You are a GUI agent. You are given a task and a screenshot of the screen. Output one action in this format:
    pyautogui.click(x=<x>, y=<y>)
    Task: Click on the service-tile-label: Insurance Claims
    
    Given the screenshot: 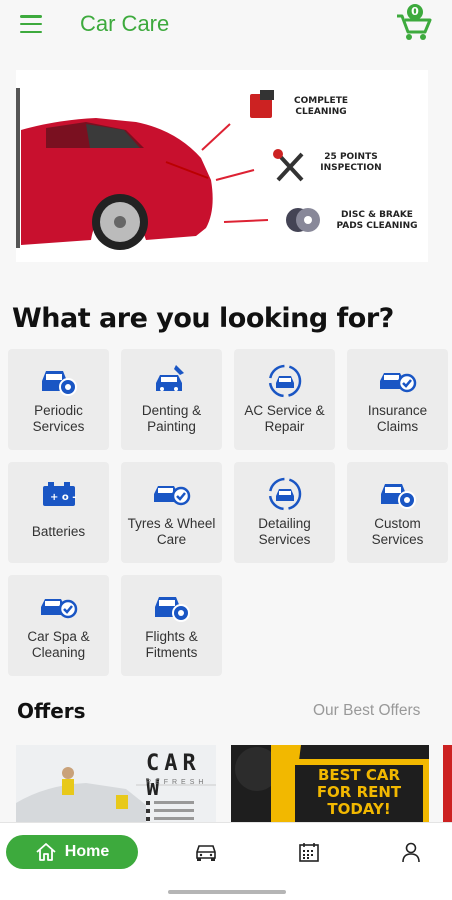 What is the action you would take?
    pyautogui.click(x=397, y=418)
    